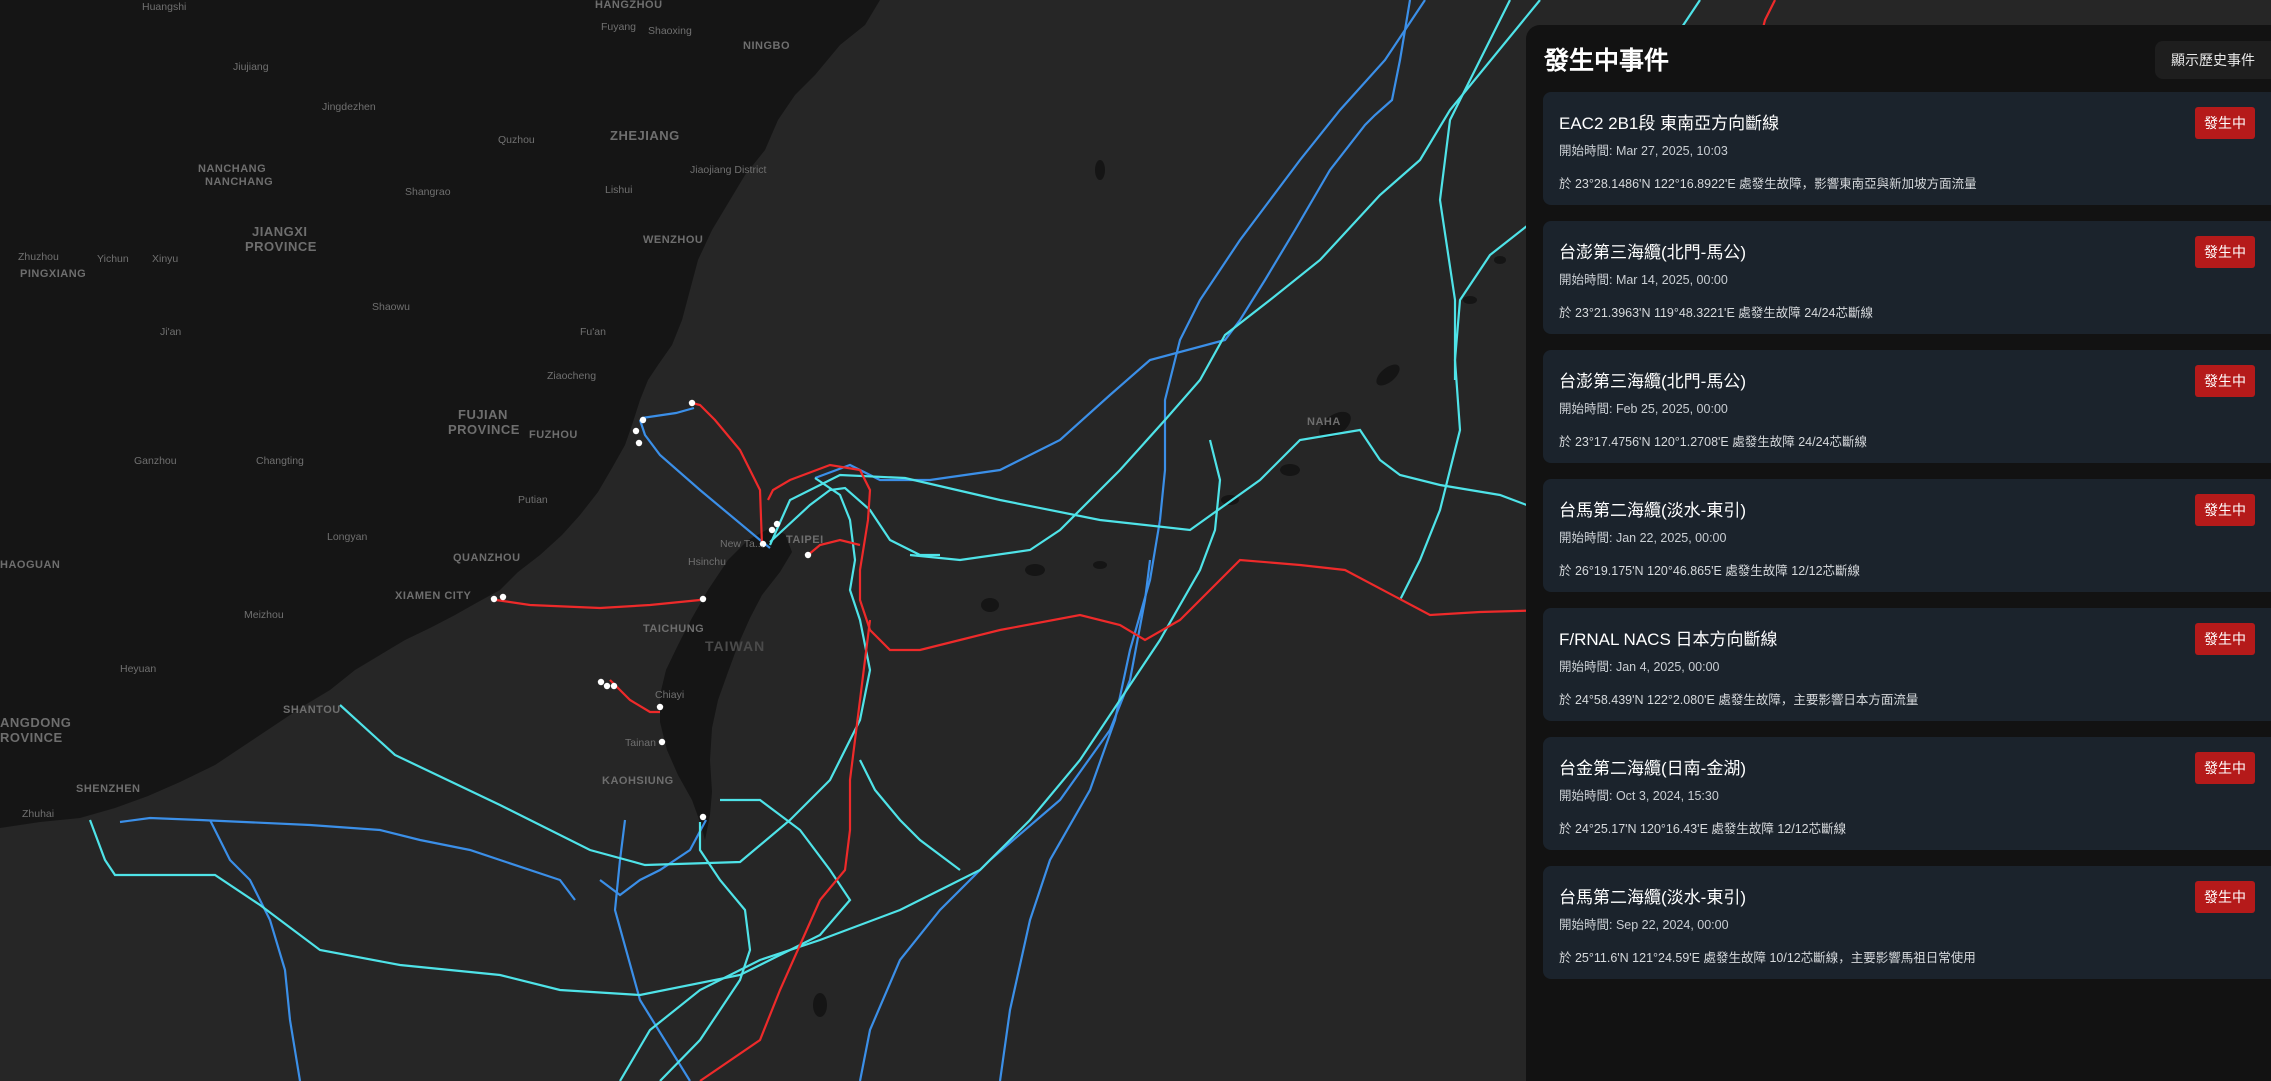  What do you see at coordinates (735, 646) in the screenshot?
I see `label-taiwan: TAIWAN` at bounding box center [735, 646].